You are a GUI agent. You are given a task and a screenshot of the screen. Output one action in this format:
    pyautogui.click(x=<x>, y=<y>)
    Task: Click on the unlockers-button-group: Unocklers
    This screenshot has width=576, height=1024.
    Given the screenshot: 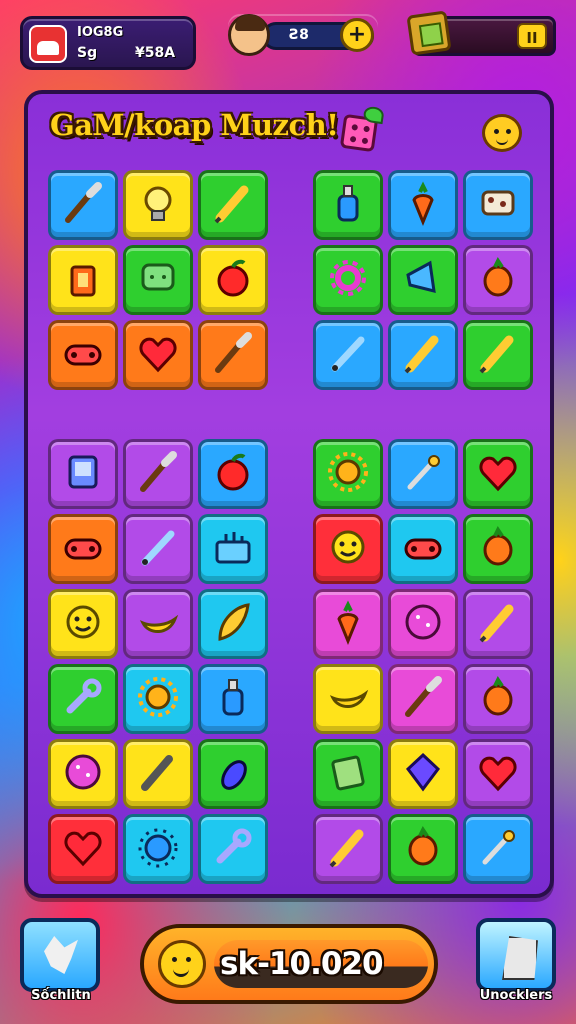 What is the action you would take?
    pyautogui.click(x=517, y=964)
    